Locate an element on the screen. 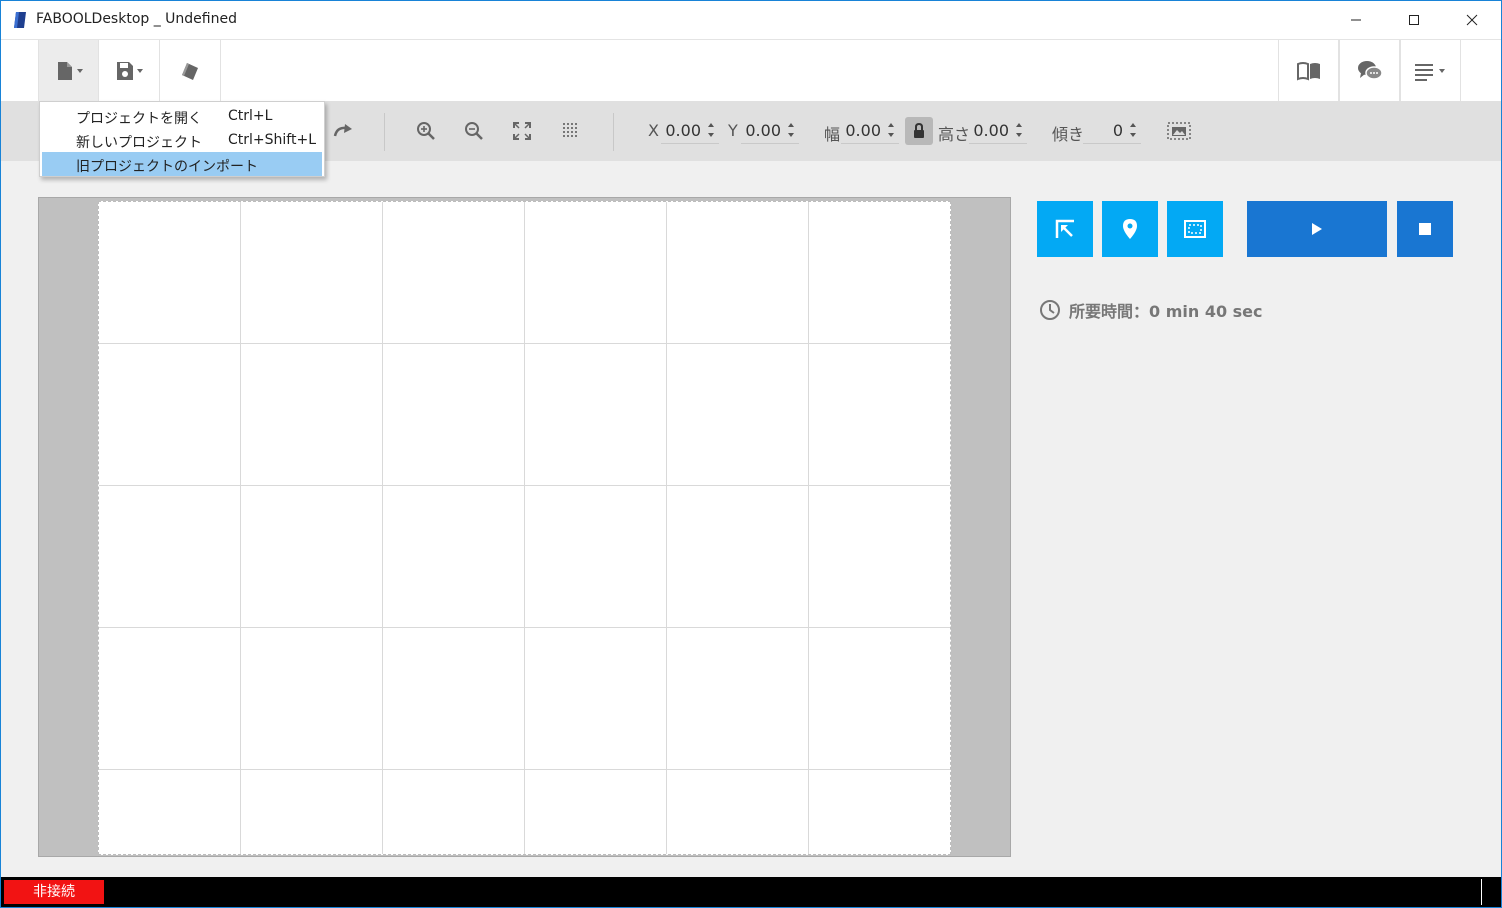 The height and width of the screenshot is (908, 1502). menu-item-new-project: 新しいプロジェクト Ctrl+Shift+L is located at coordinates (182, 140).